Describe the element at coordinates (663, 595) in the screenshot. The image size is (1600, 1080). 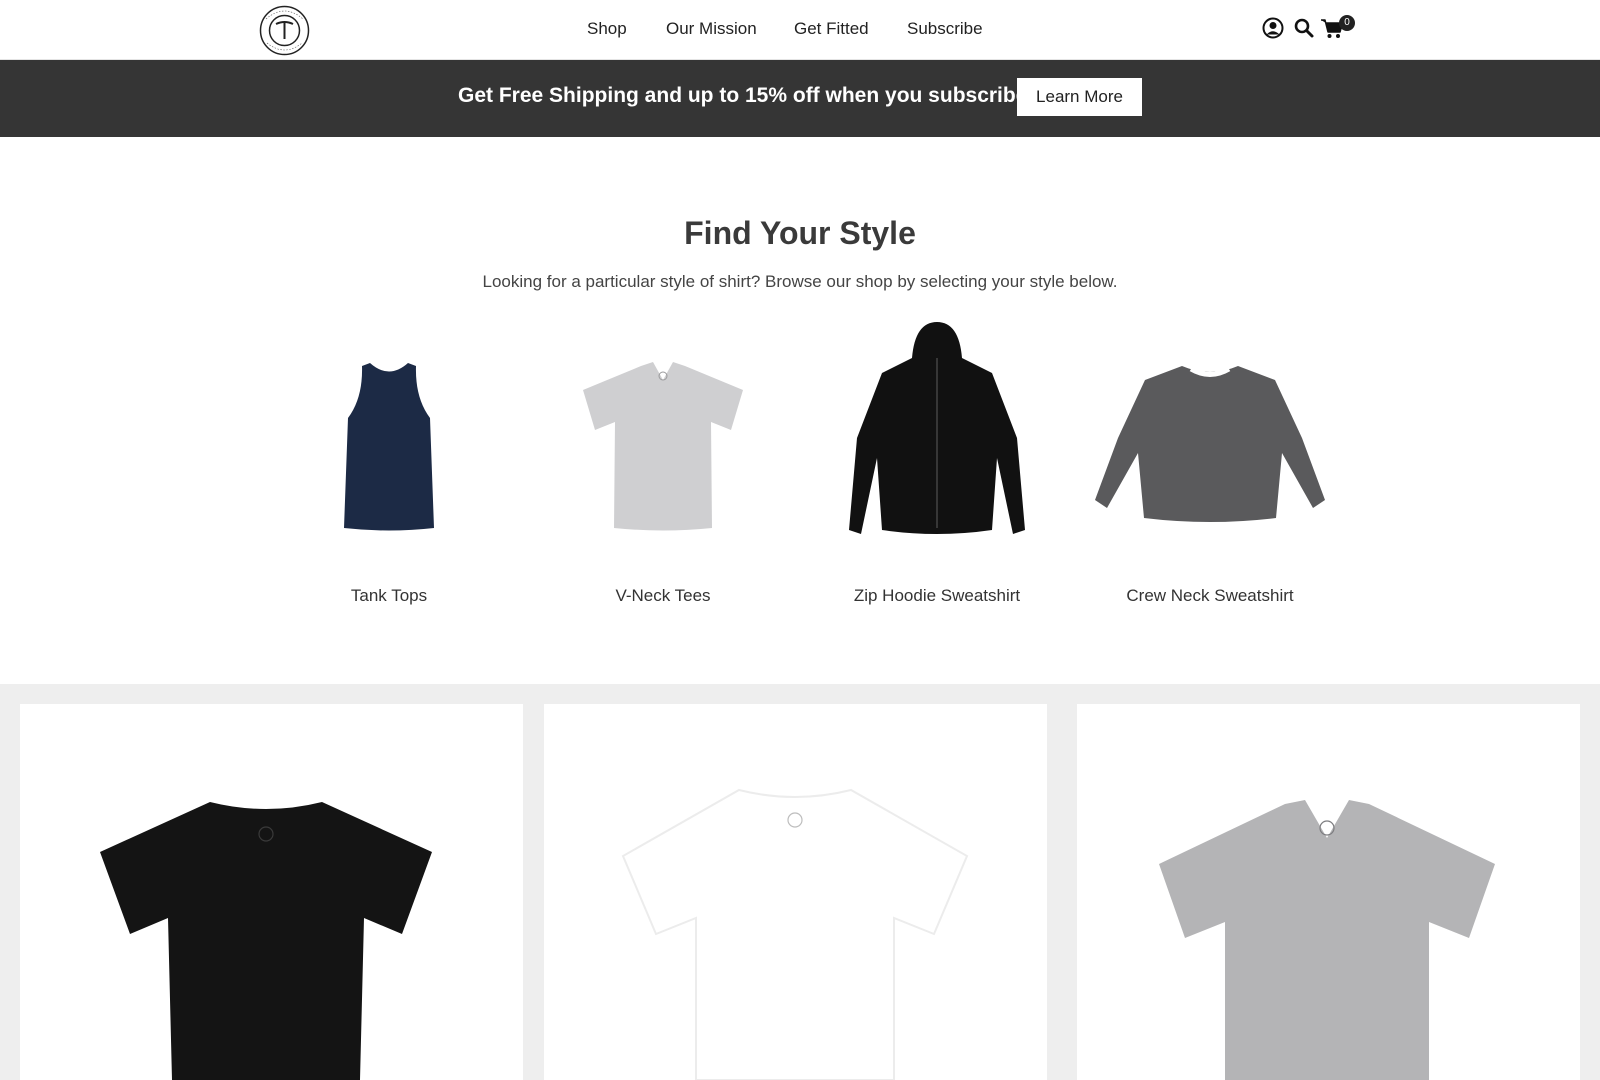
I see `style-label: V-Neck Tees` at that location.